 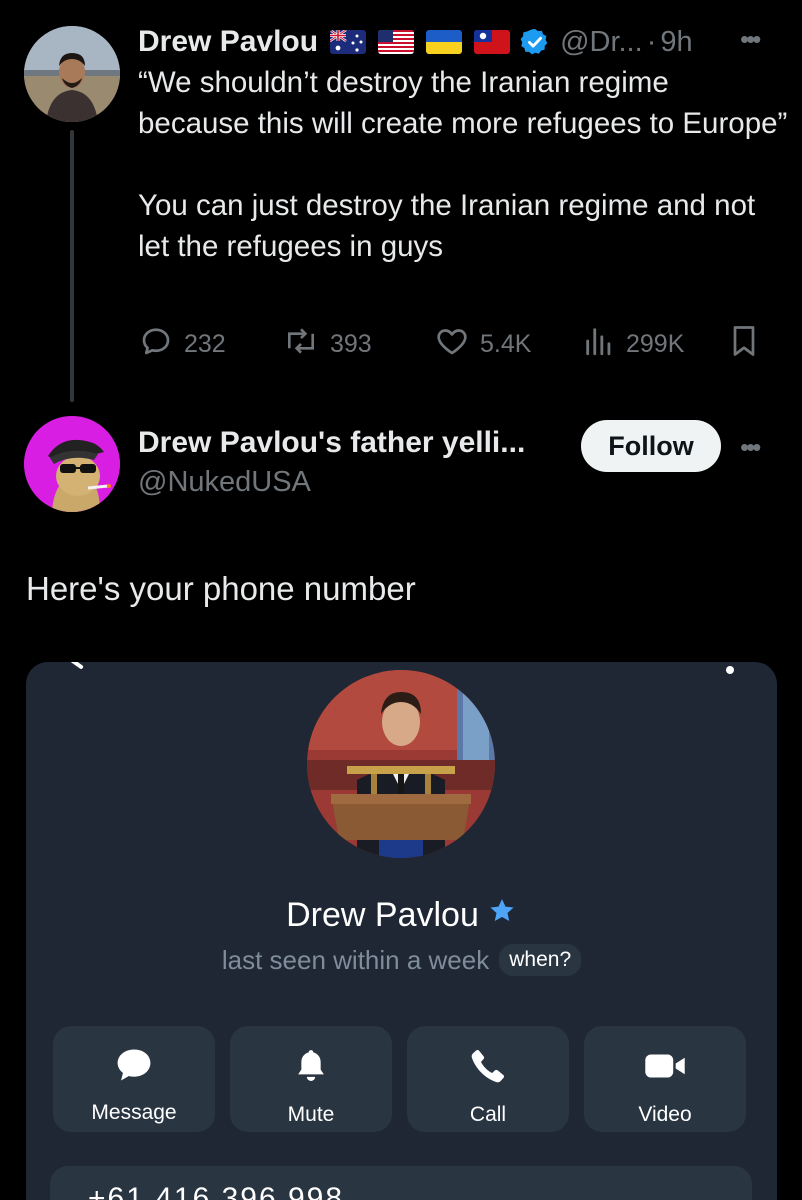 I want to click on author-name: Drew Pavlou, so click(x=228, y=42).